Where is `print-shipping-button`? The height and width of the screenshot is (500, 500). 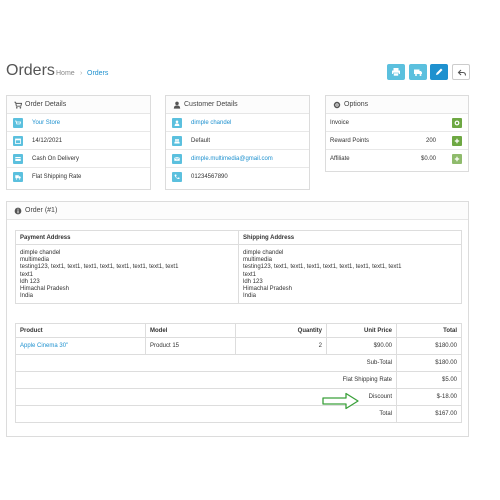
print-shipping-button is located at coordinates (418, 72).